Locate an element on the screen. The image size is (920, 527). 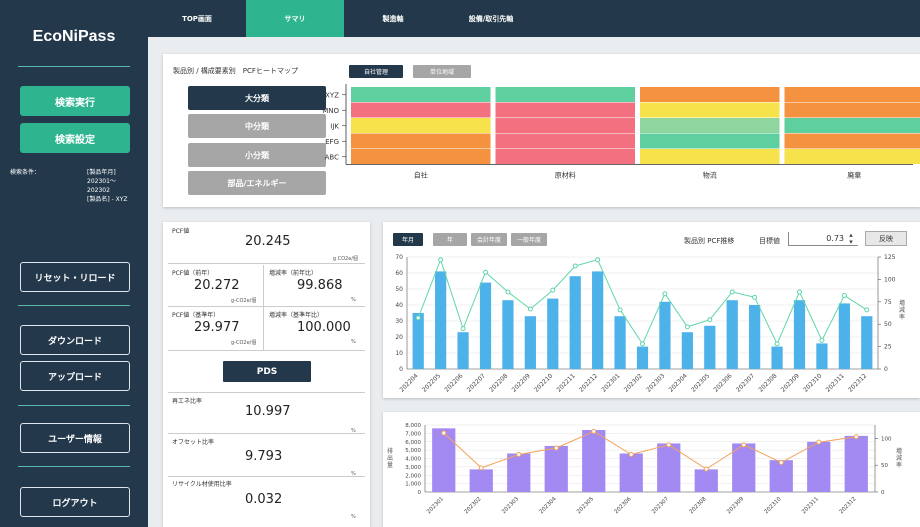
logout-button: ログアウト is located at coordinates (75, 502).